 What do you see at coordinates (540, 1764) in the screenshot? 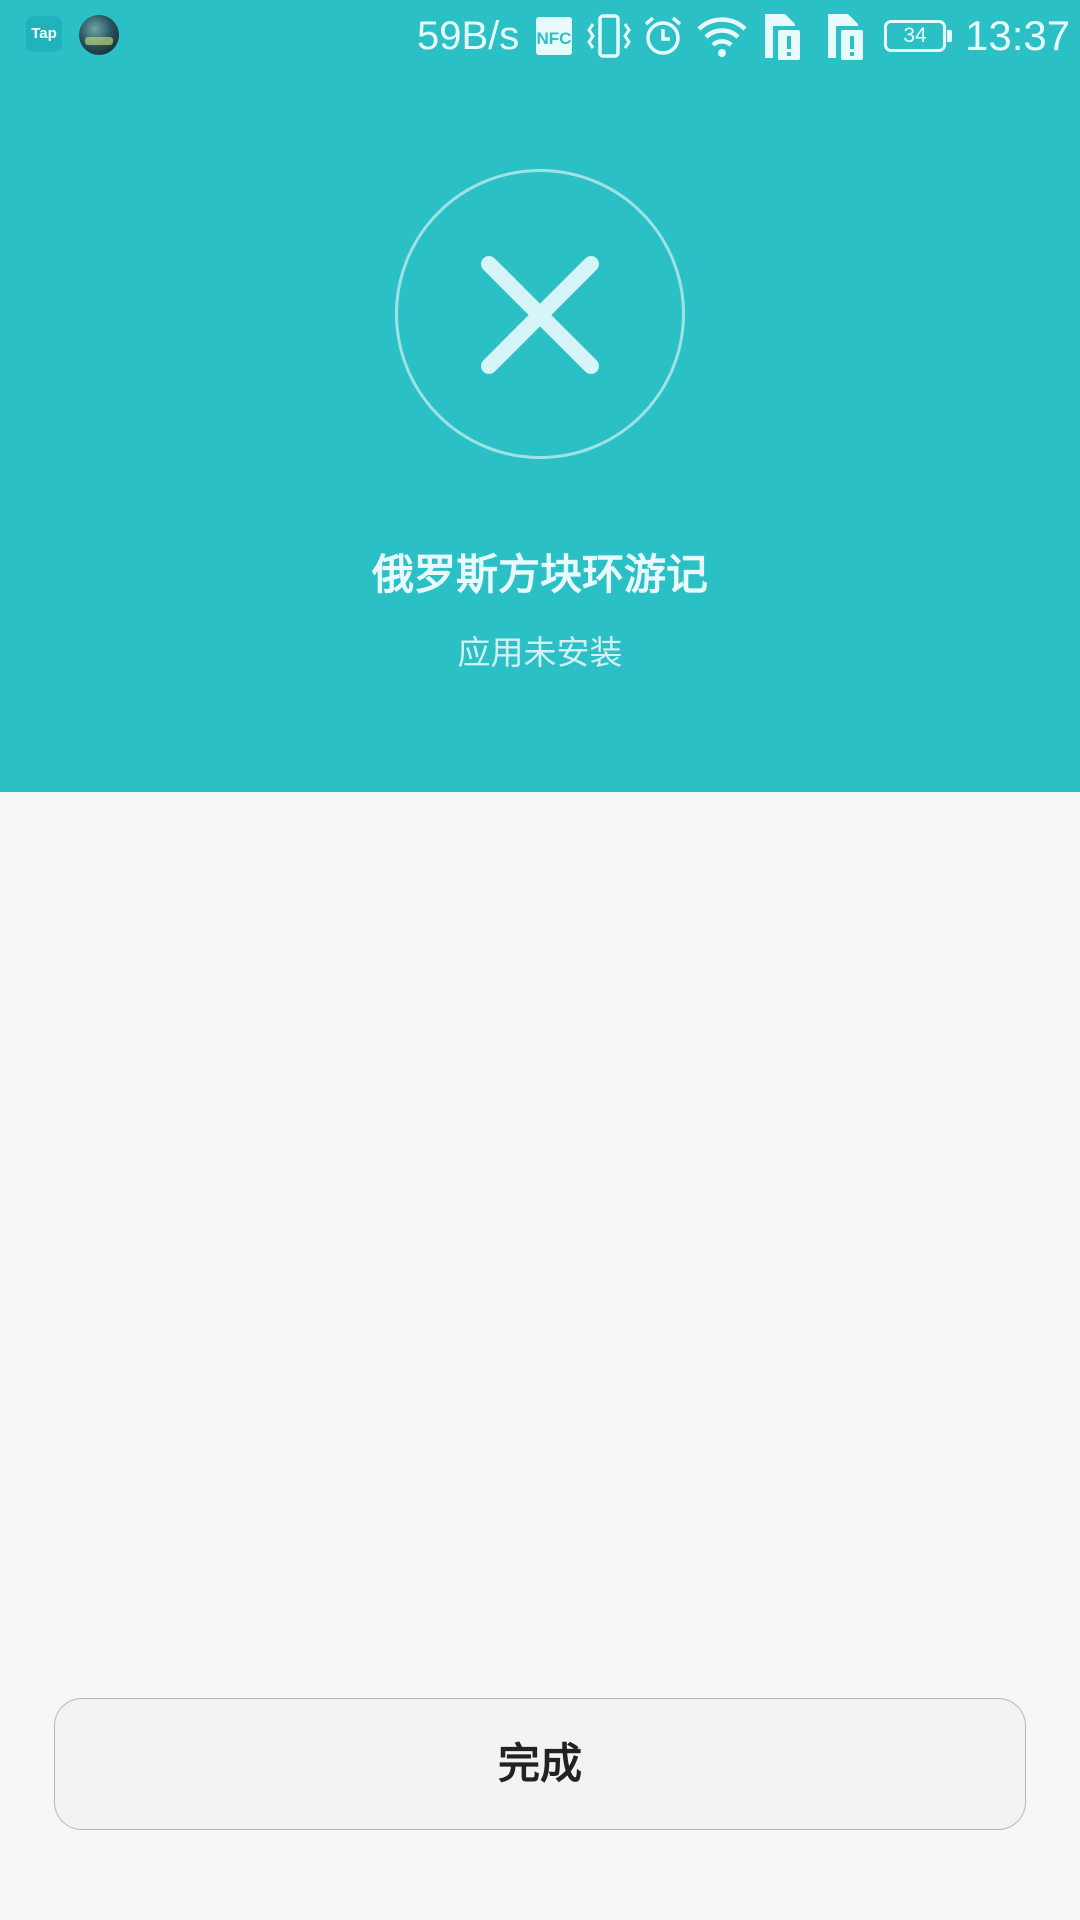
I see `done-button: 完成` at bounding box center [540, 1764].